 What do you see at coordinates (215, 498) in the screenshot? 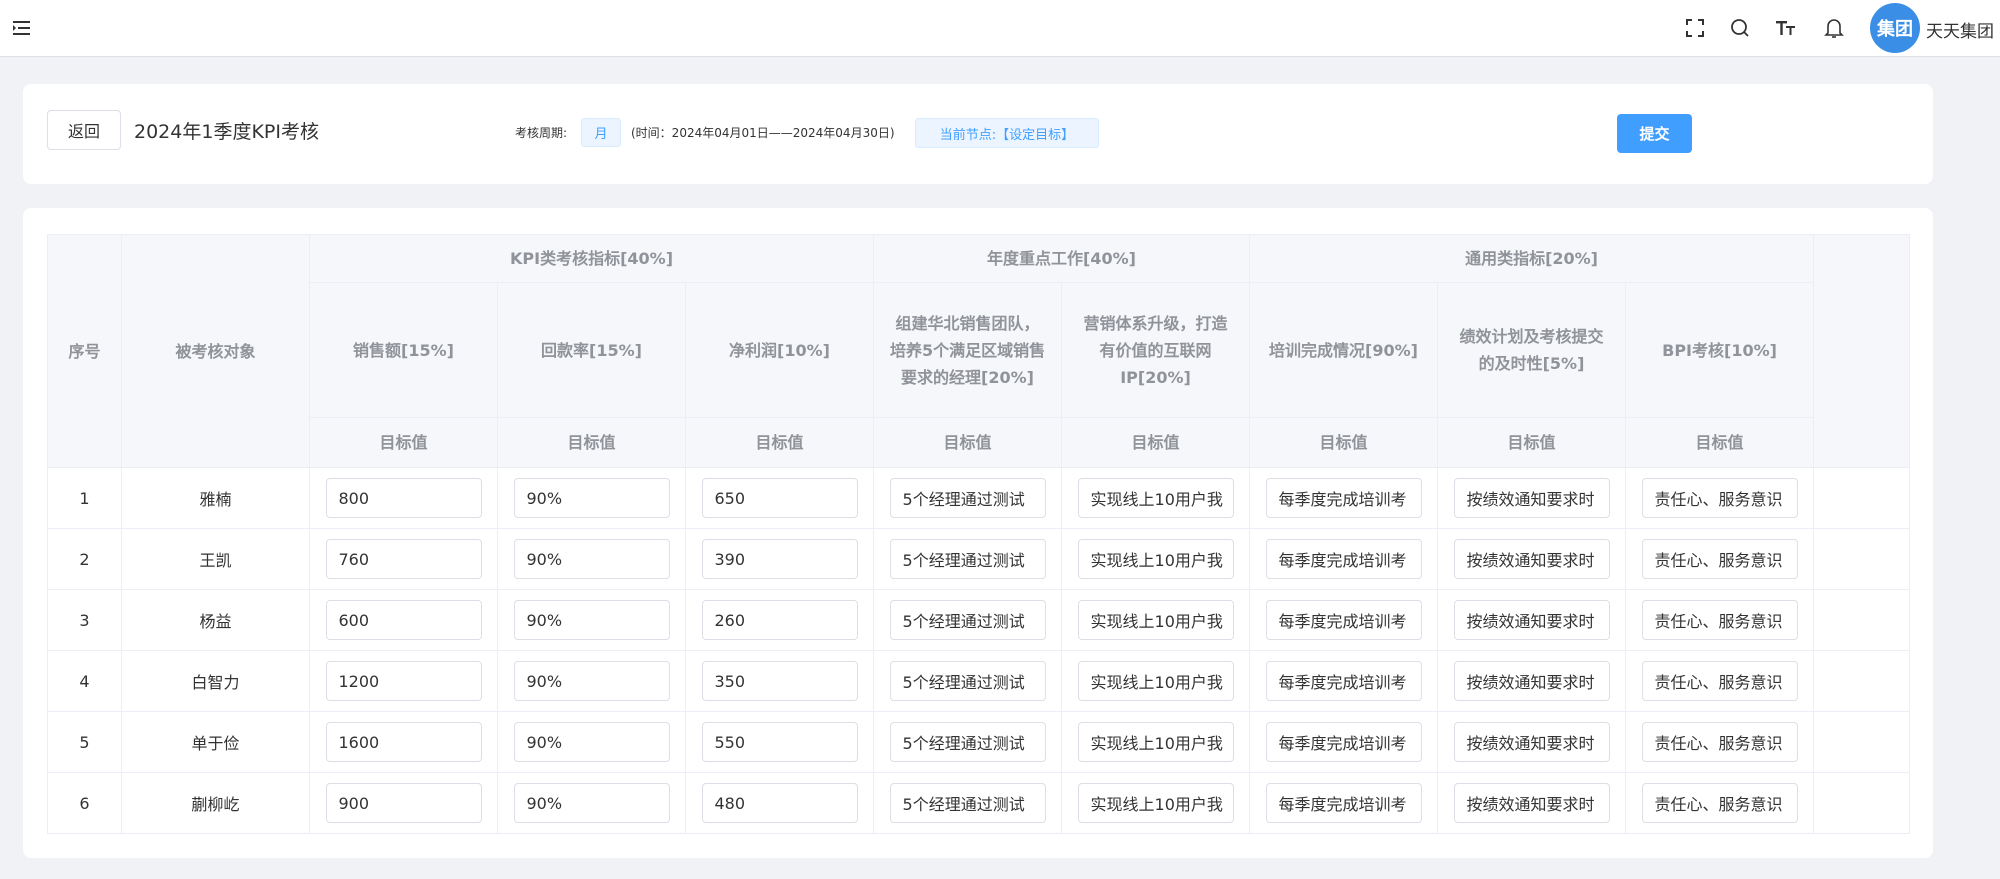
I see `row-name: 雅楠` at bounding box center [215, 498].